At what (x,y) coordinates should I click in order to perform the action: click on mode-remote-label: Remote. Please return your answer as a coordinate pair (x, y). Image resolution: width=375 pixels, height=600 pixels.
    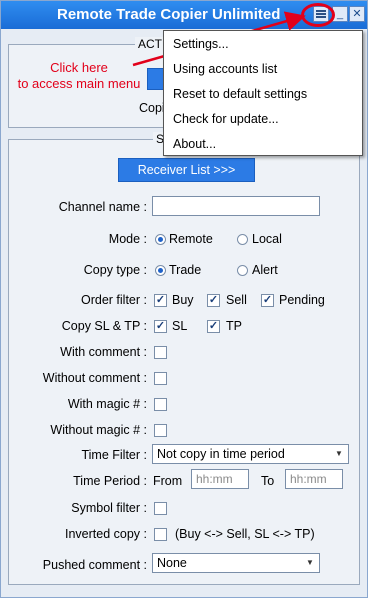
    Looking at the image, I should click on (191, 239).